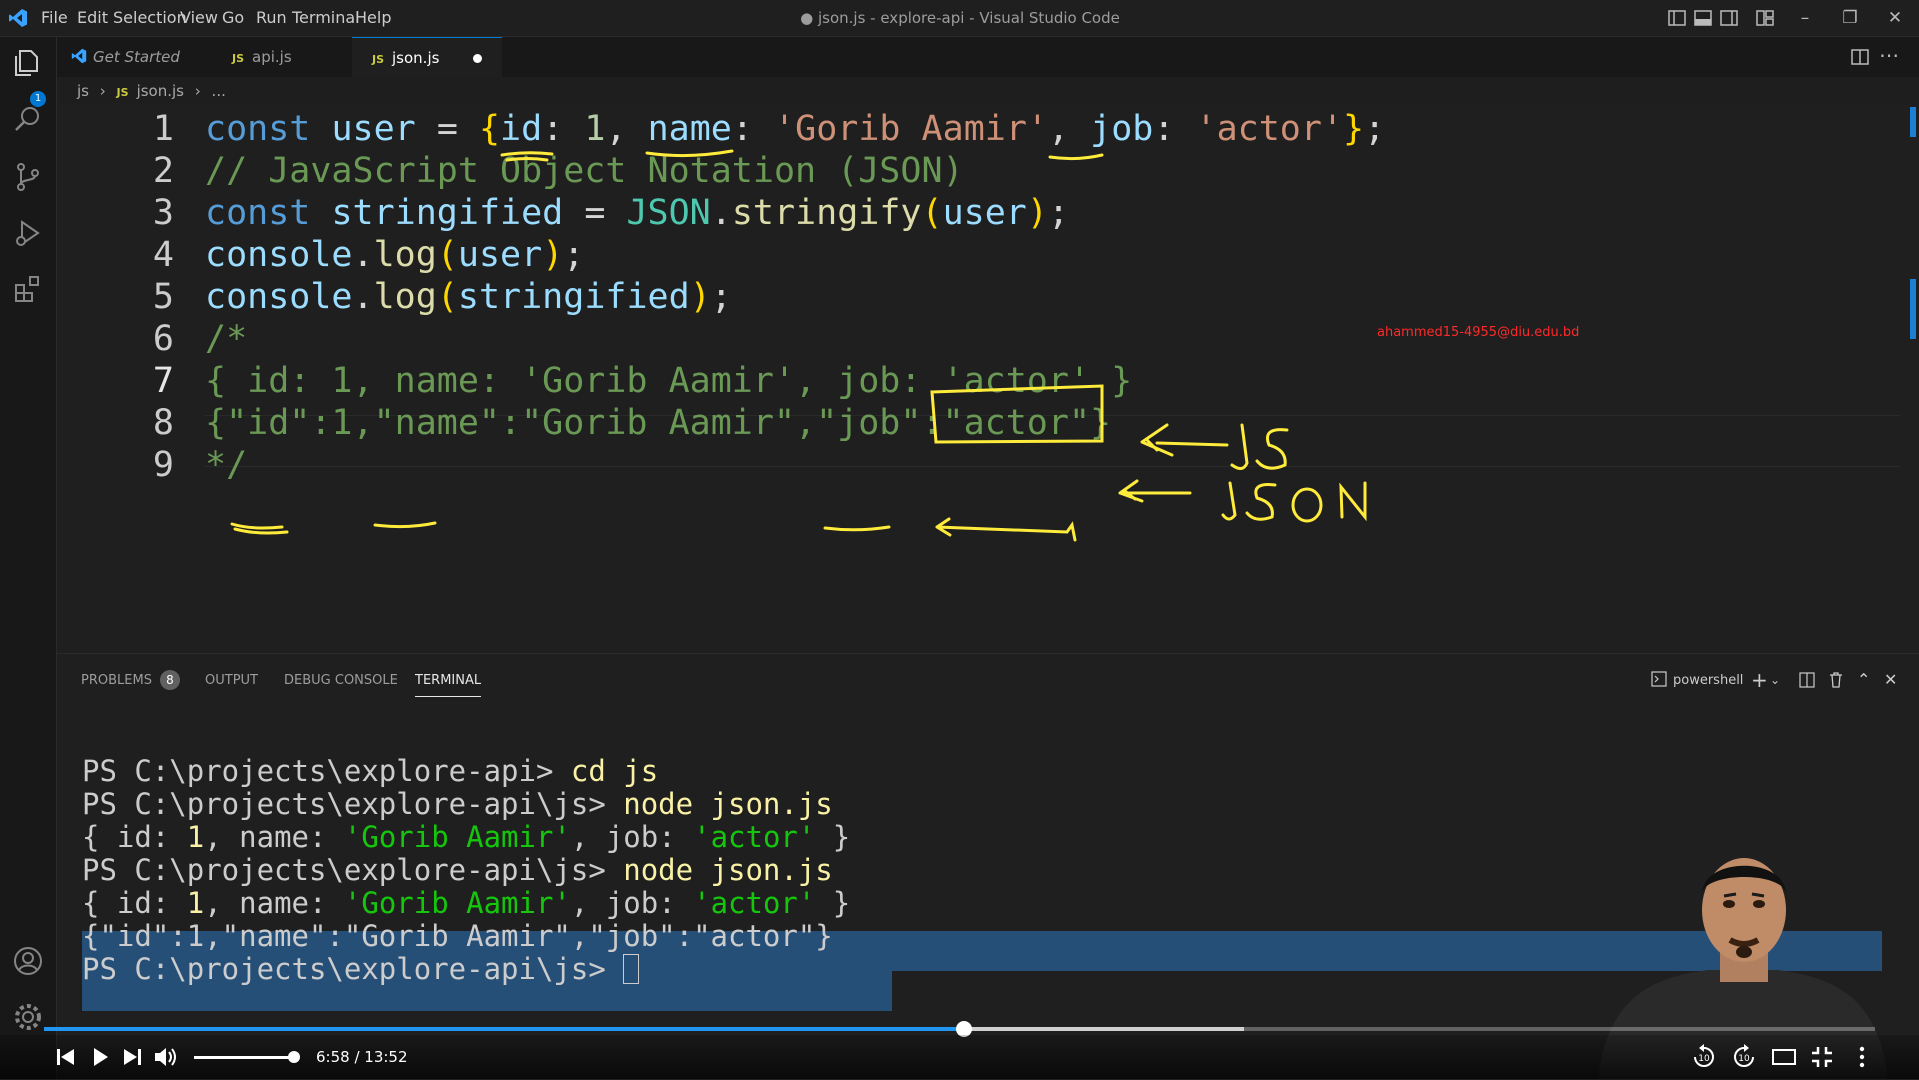 This screenshot has height=1080, width=1919. I want to click on customize-layout-icon, so click(1765, 18).